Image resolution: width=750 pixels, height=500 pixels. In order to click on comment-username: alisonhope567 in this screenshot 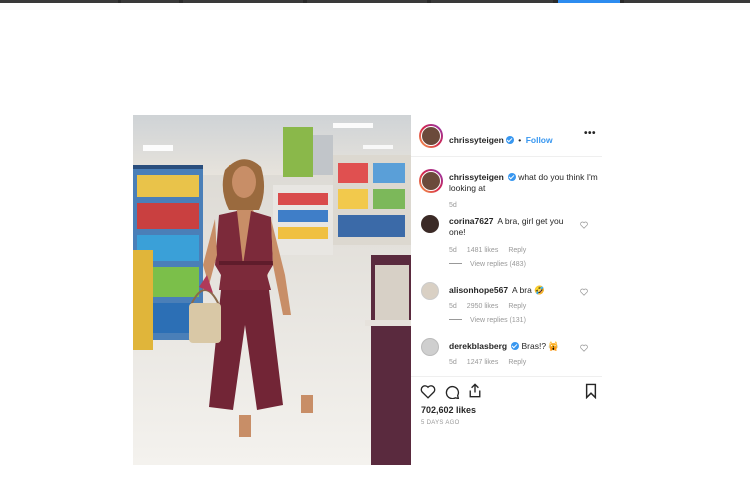, I will do `click(478, 290)`.